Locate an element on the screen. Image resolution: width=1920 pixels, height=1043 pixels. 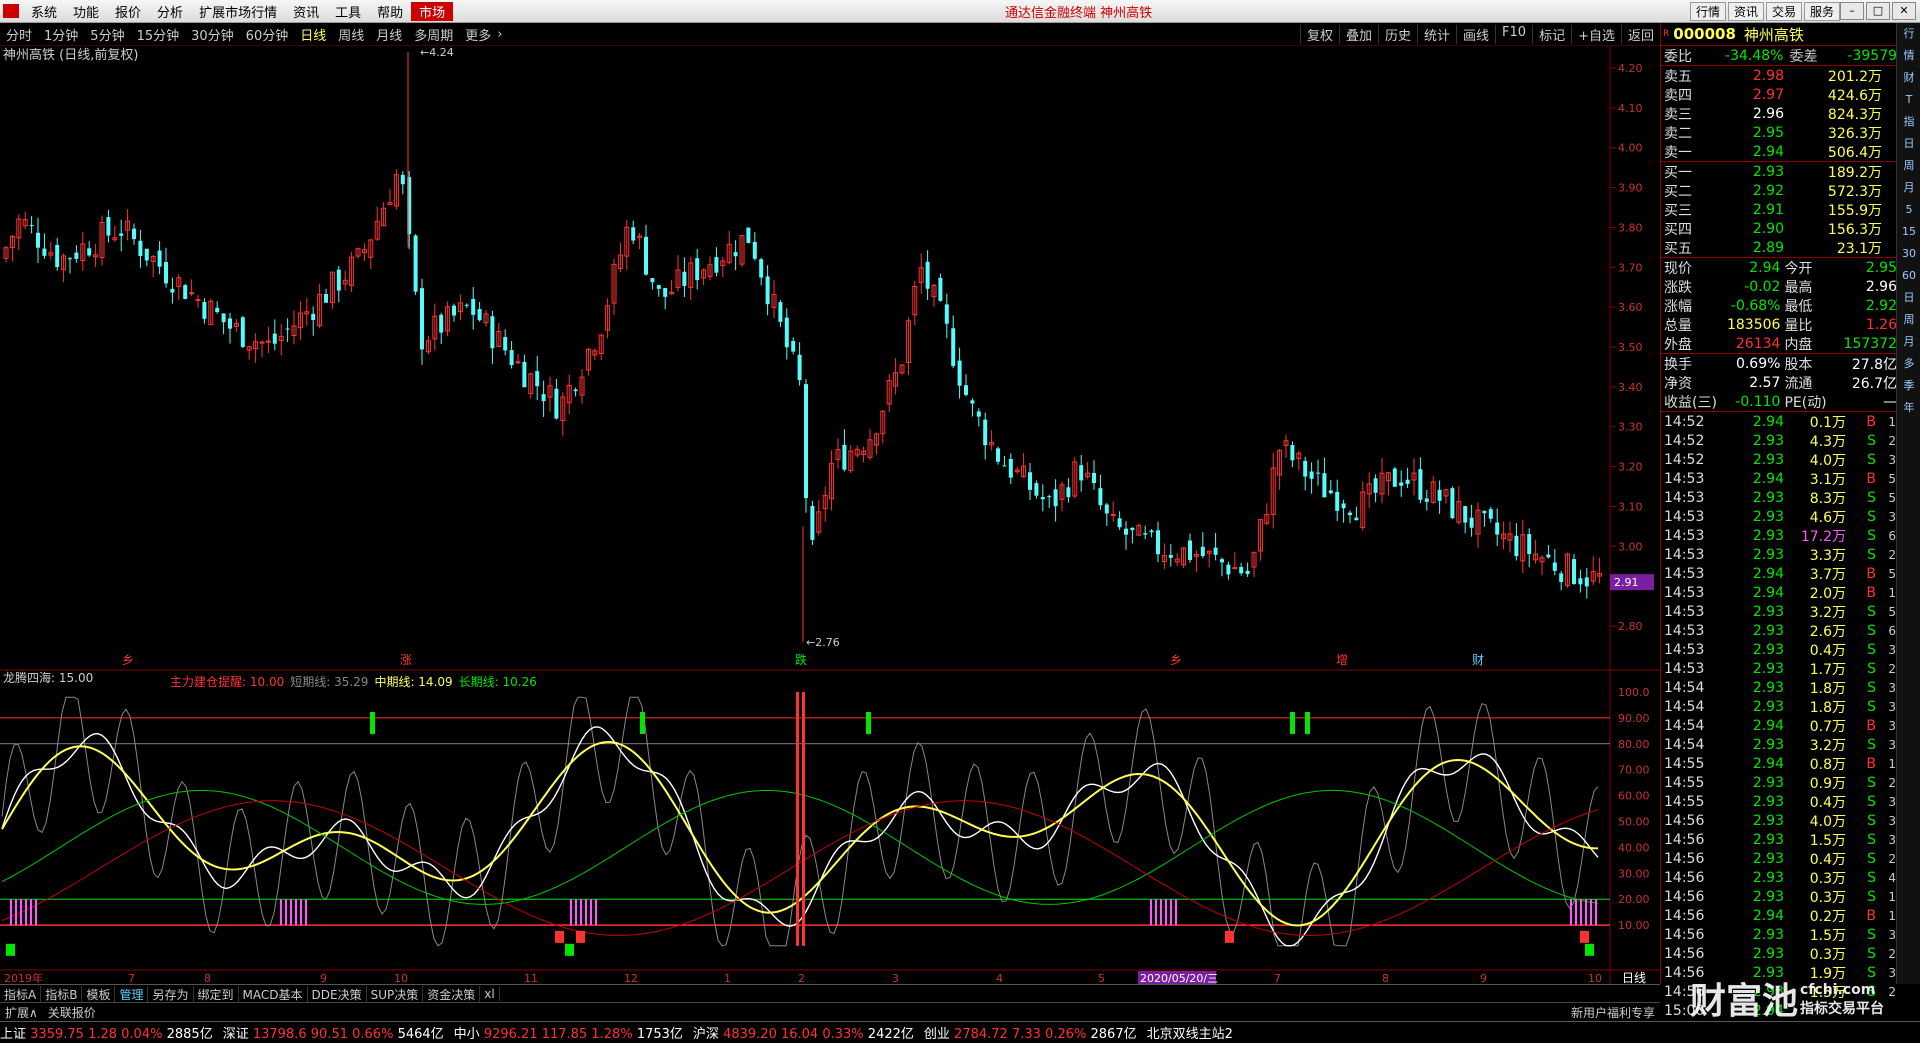
bid-row: 买二 2.92 572.3万 is located at coordinates (1779, 190).